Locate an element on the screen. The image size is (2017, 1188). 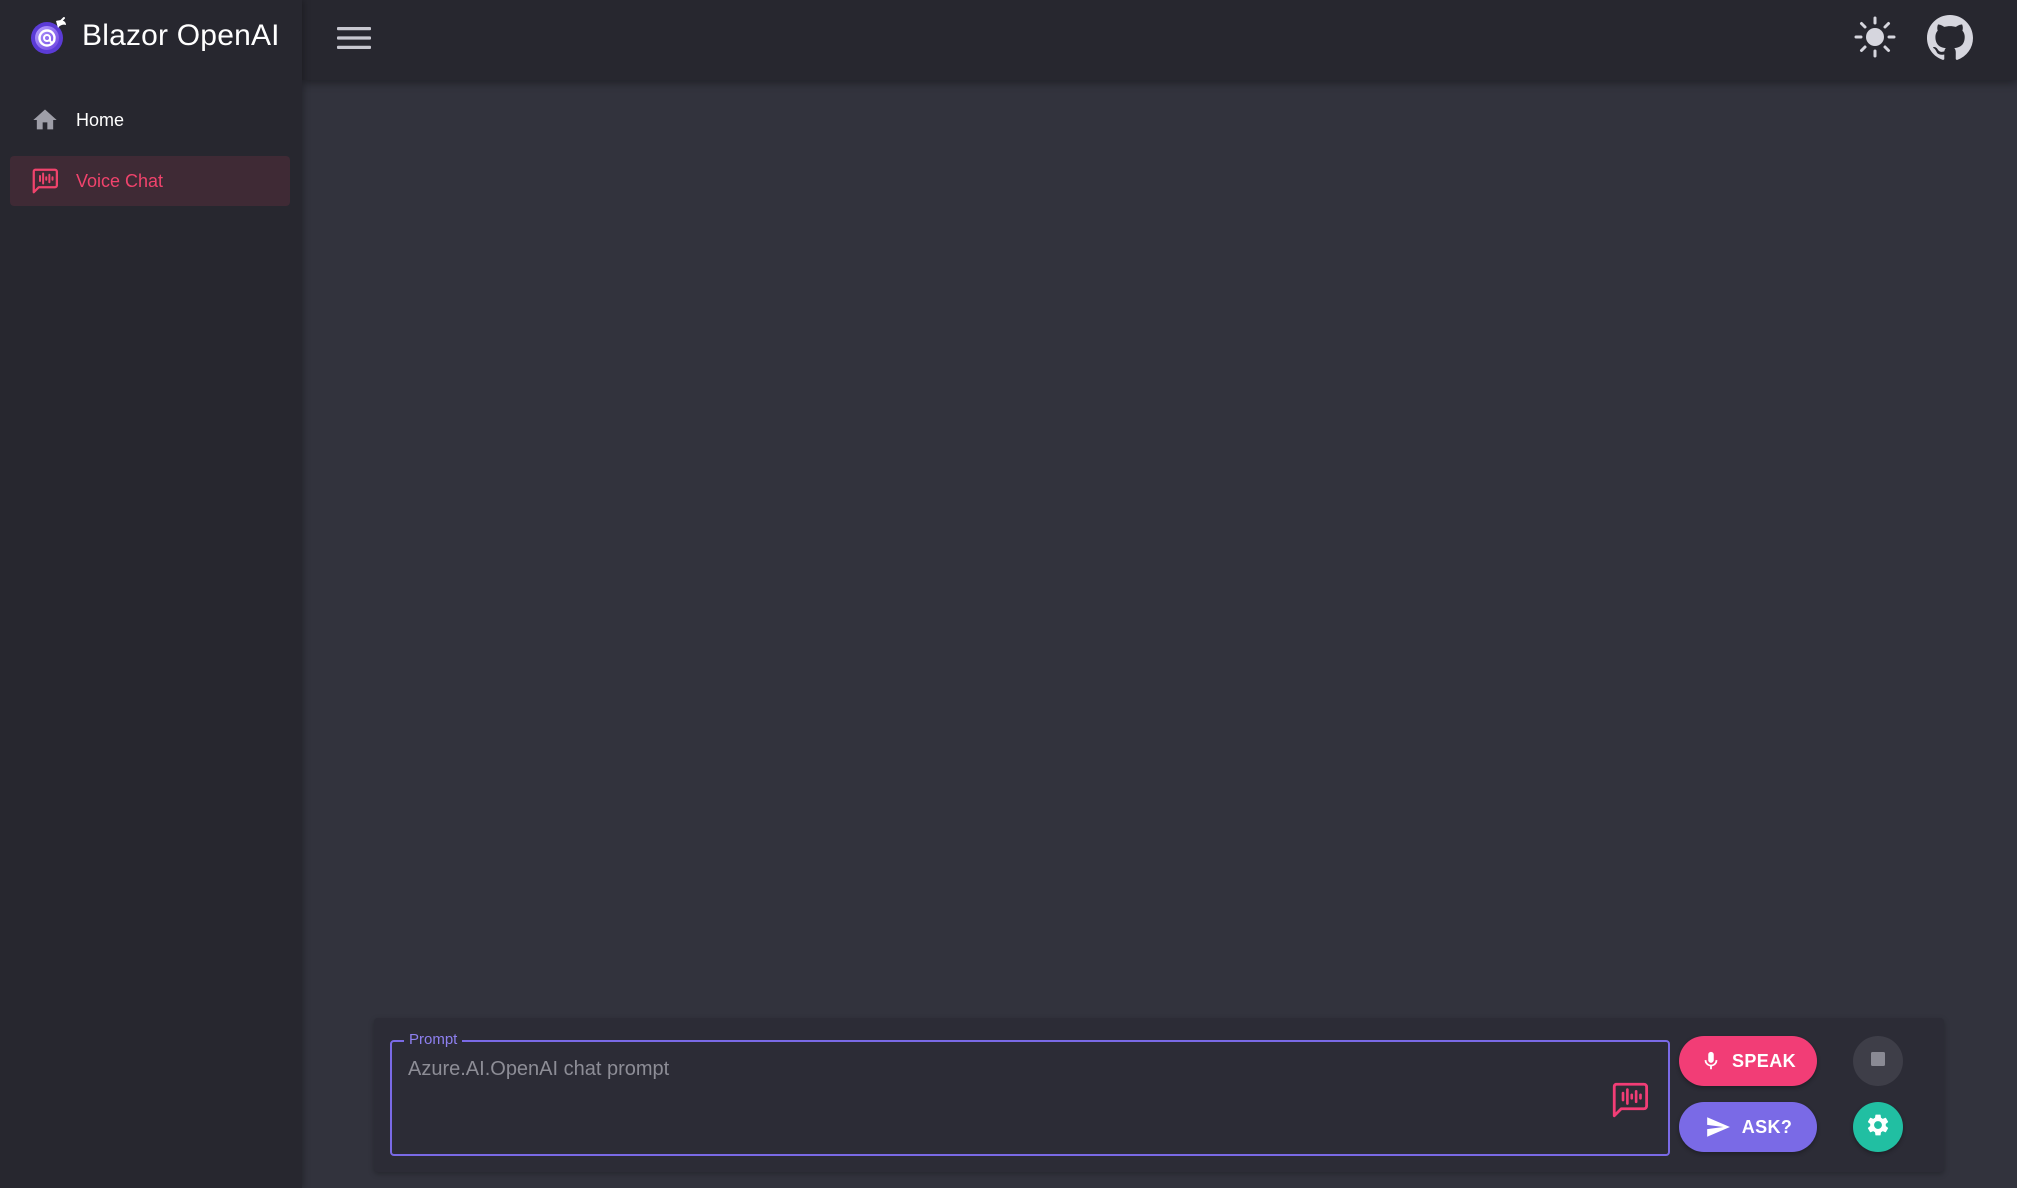
sidebar-item-voice-chat: Voice Chat is located at coordinates (150, 181).